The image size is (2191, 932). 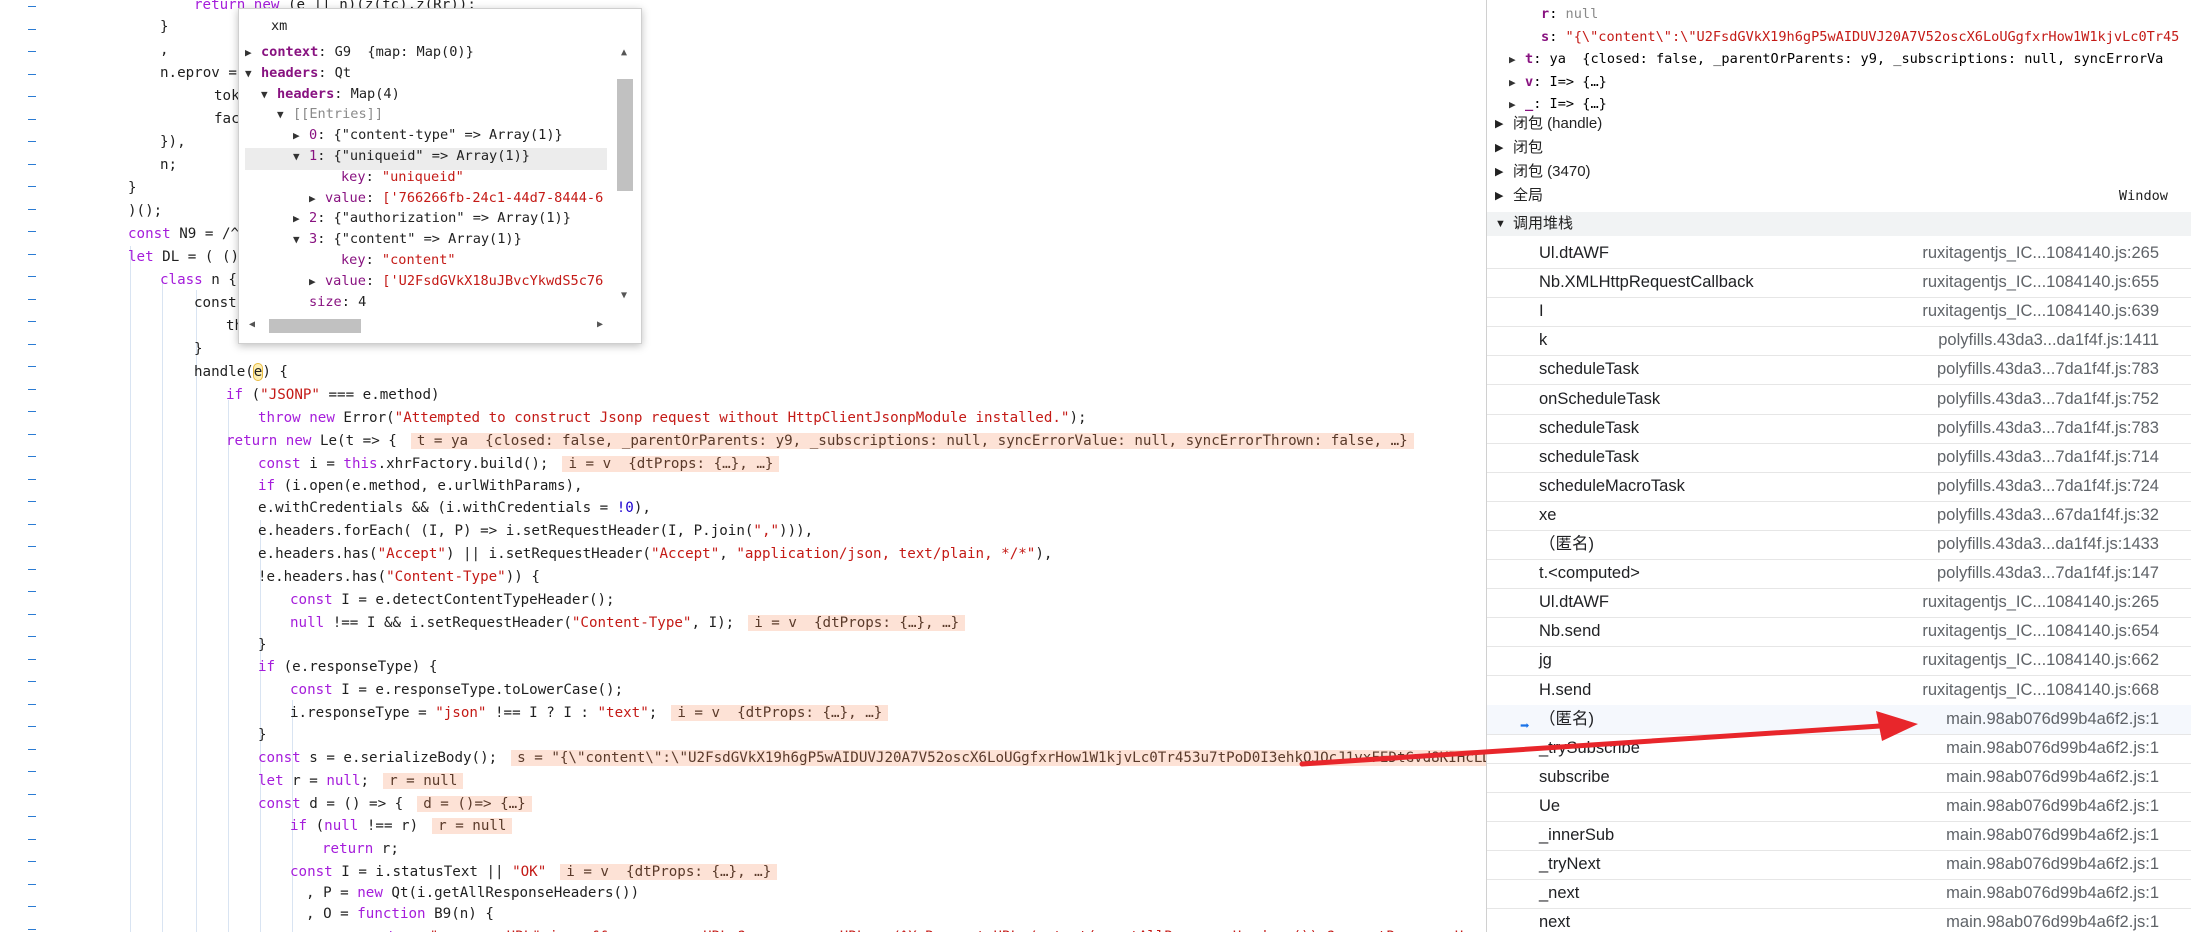 I want to click on popup-tree-row: ▶ value: ['U2FsdGVkX18uJBvcYkwdS5c76, so click(x=456, y=281).